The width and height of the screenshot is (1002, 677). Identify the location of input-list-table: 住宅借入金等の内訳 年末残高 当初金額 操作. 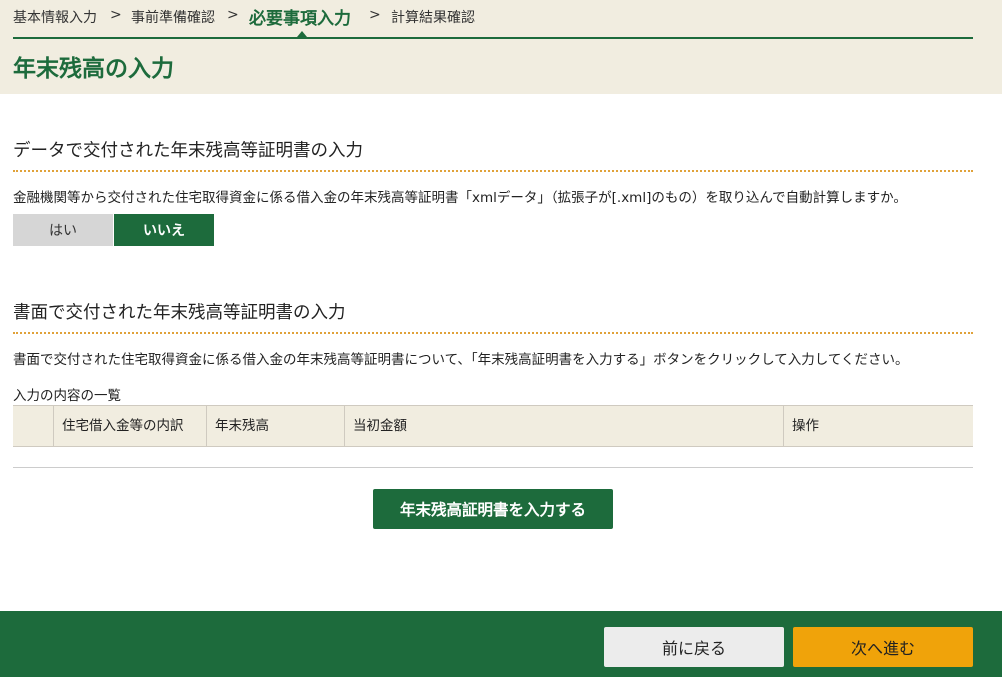
(493, 426).